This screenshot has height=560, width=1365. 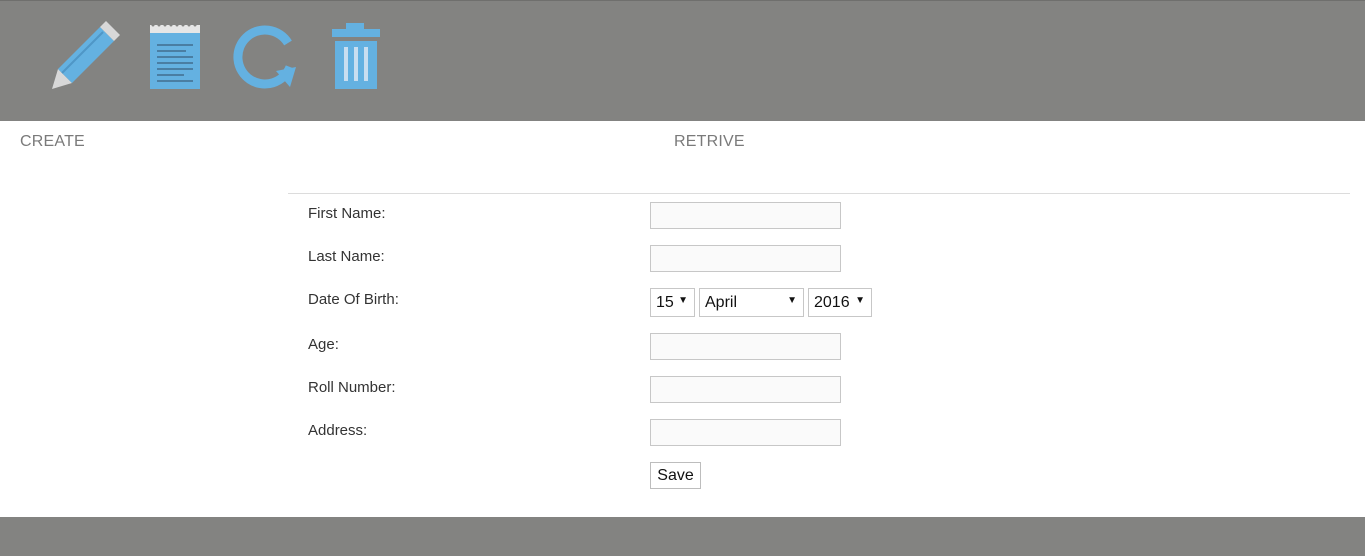 What do you see at coordinates (721, 302) in the screenshot?
I see `dob-month-value: April` at bounding box center [721, 302].